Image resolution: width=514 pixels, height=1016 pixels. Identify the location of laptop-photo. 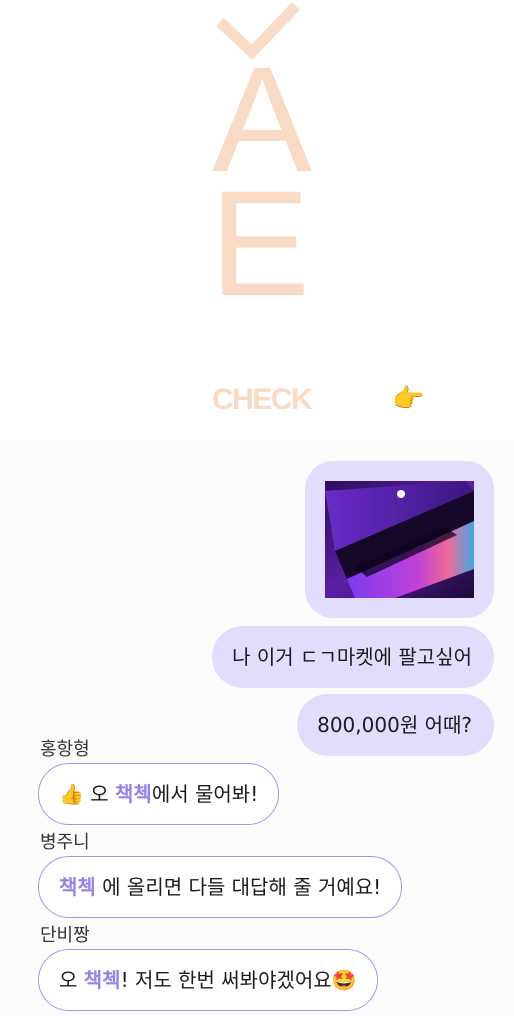
(399, 539).